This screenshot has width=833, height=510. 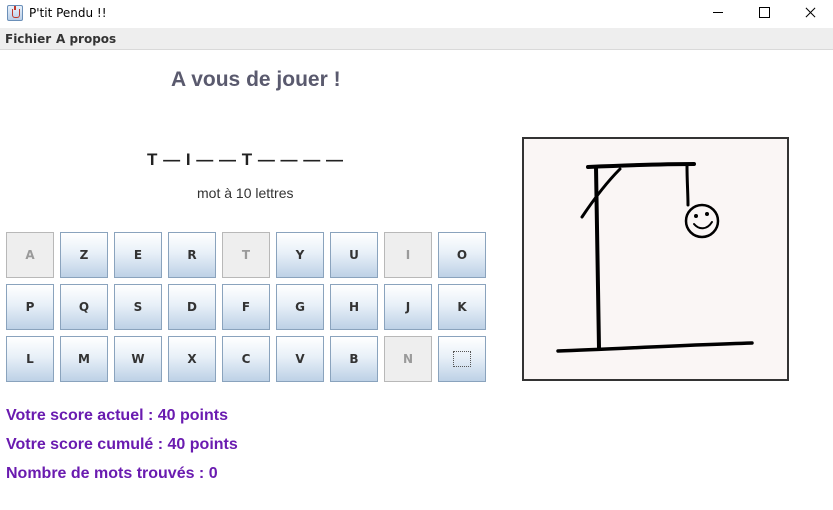 I want to click on key-i: I, so click(x=408, y=255).